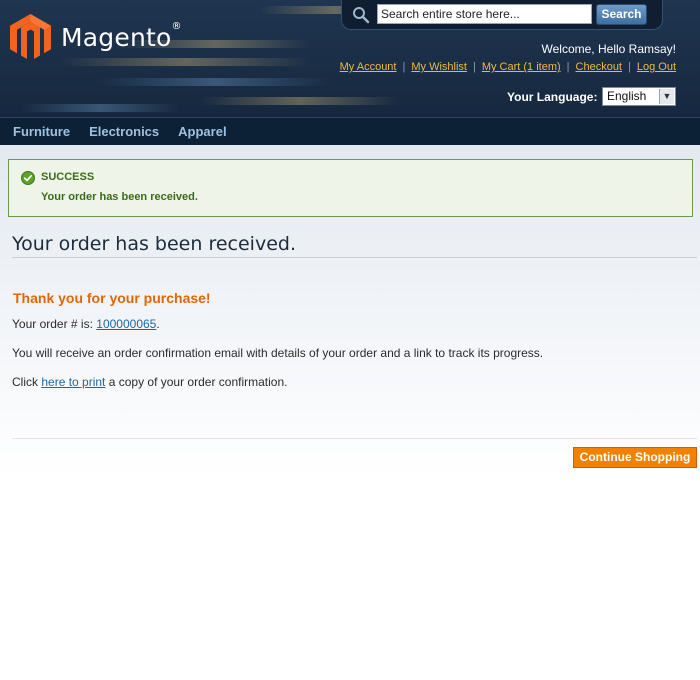 Image resolution: width=700 pixels, height=680 pixels. I want to click on print-suffix: a copy of your order confirmation., so click(196, 382).